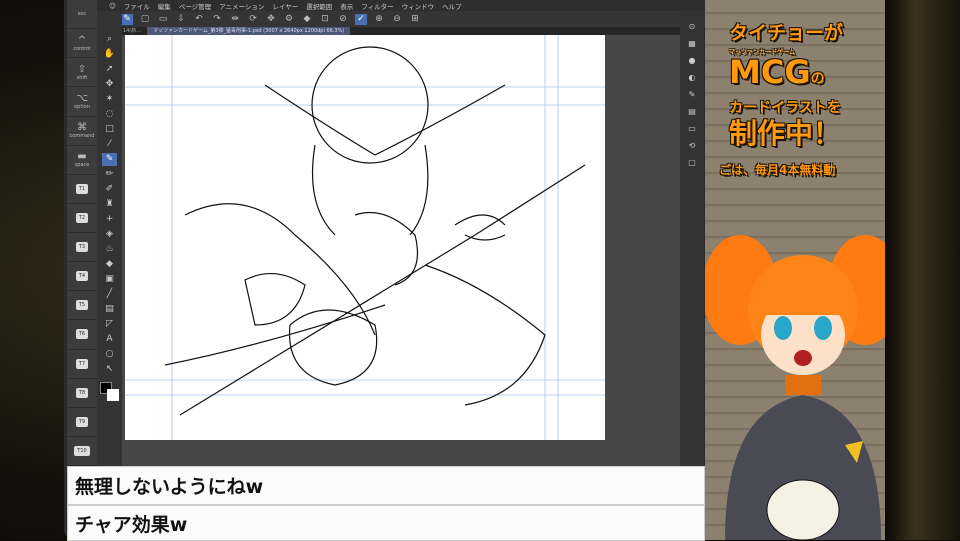 The image size is (960, 541). Describe the element at coordinates (82, 15) in the screenshot. I see `shortcut-key: esc` at that location.